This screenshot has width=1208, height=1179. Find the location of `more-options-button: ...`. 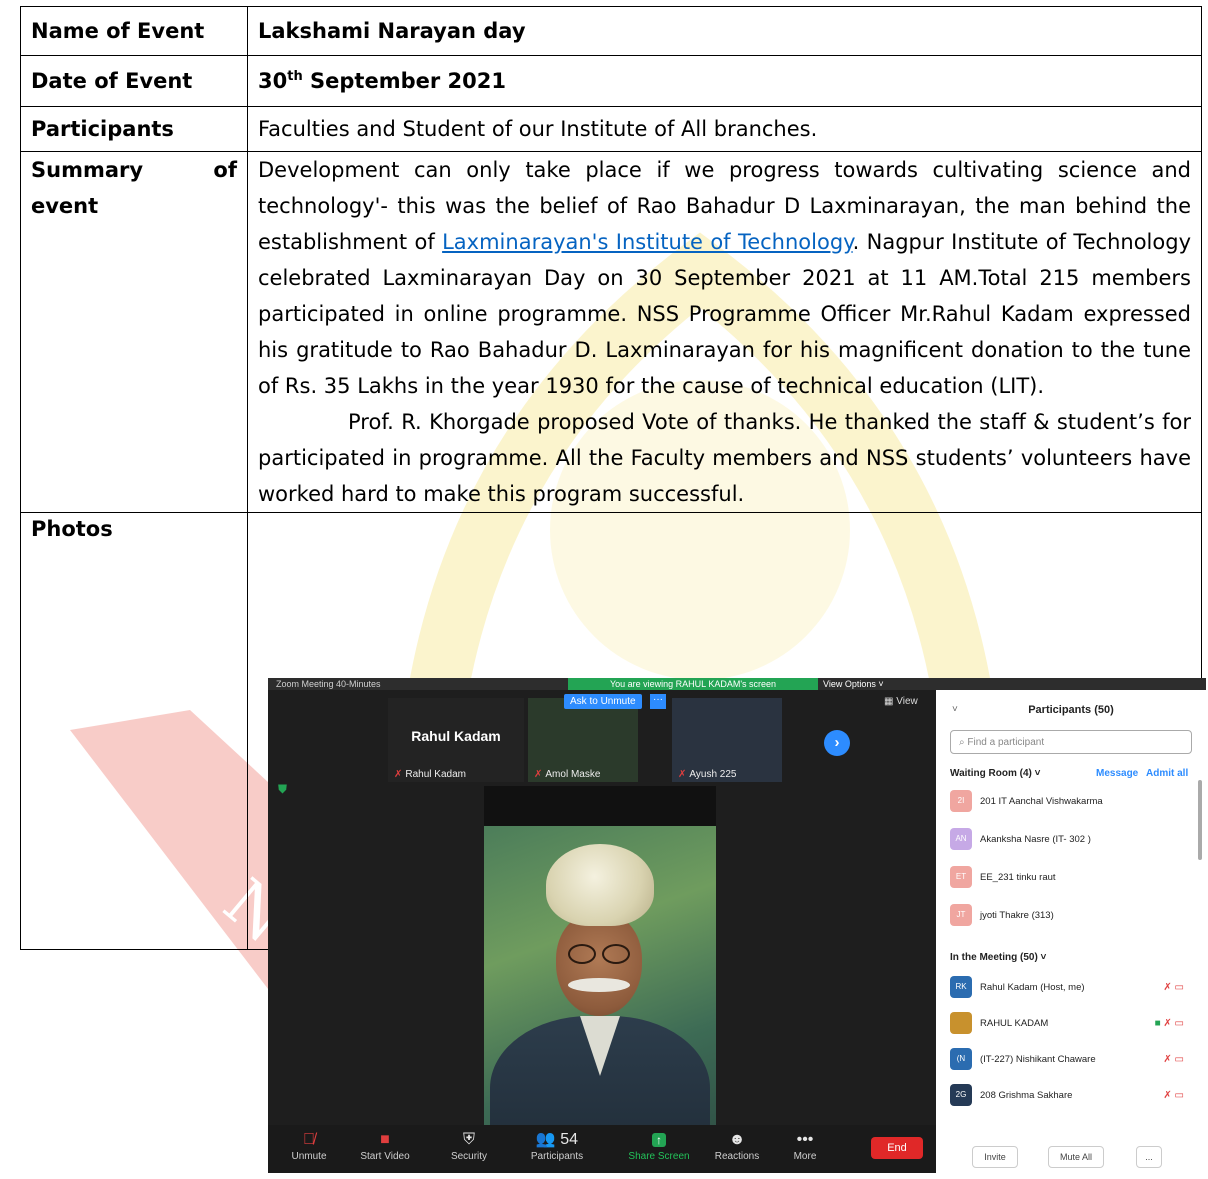

more-options-button: ... is located at coordinates (1149, 1157).